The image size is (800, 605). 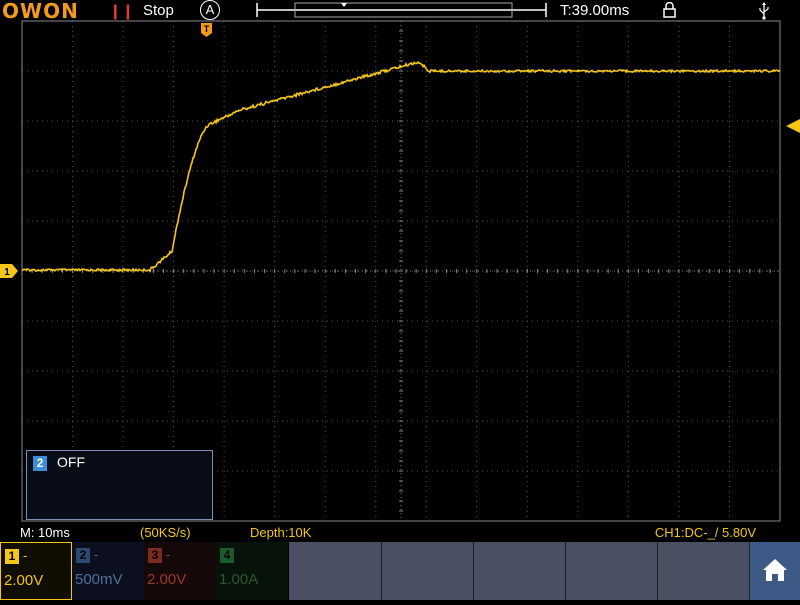 I want to click on brand-logo: OWON, so click(x=40, y=11).